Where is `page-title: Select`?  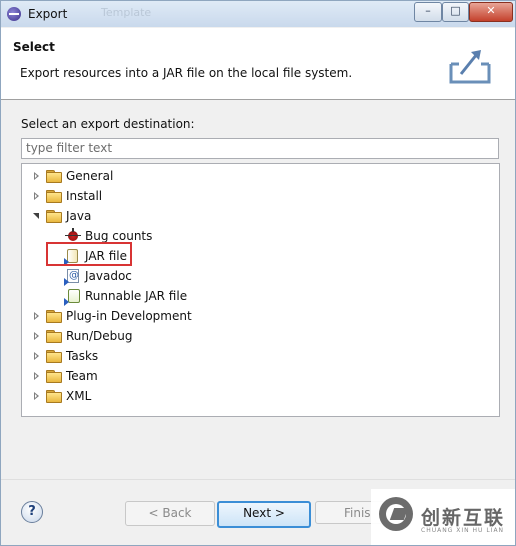
page-title: Select is located at coordinates (34, 47).